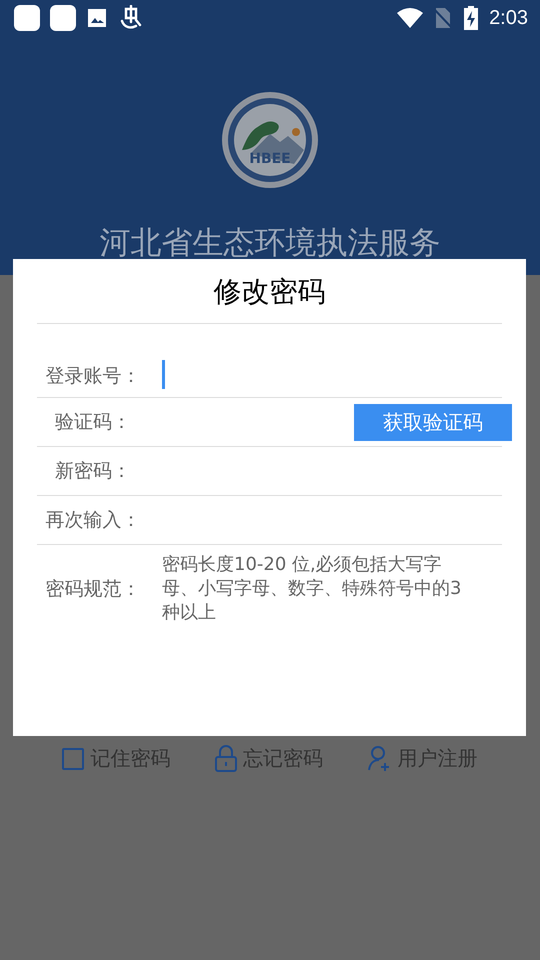 The height and width of the screenshot is (960, 540). I want to click on field-label: 新密码：, so click(93, 471).